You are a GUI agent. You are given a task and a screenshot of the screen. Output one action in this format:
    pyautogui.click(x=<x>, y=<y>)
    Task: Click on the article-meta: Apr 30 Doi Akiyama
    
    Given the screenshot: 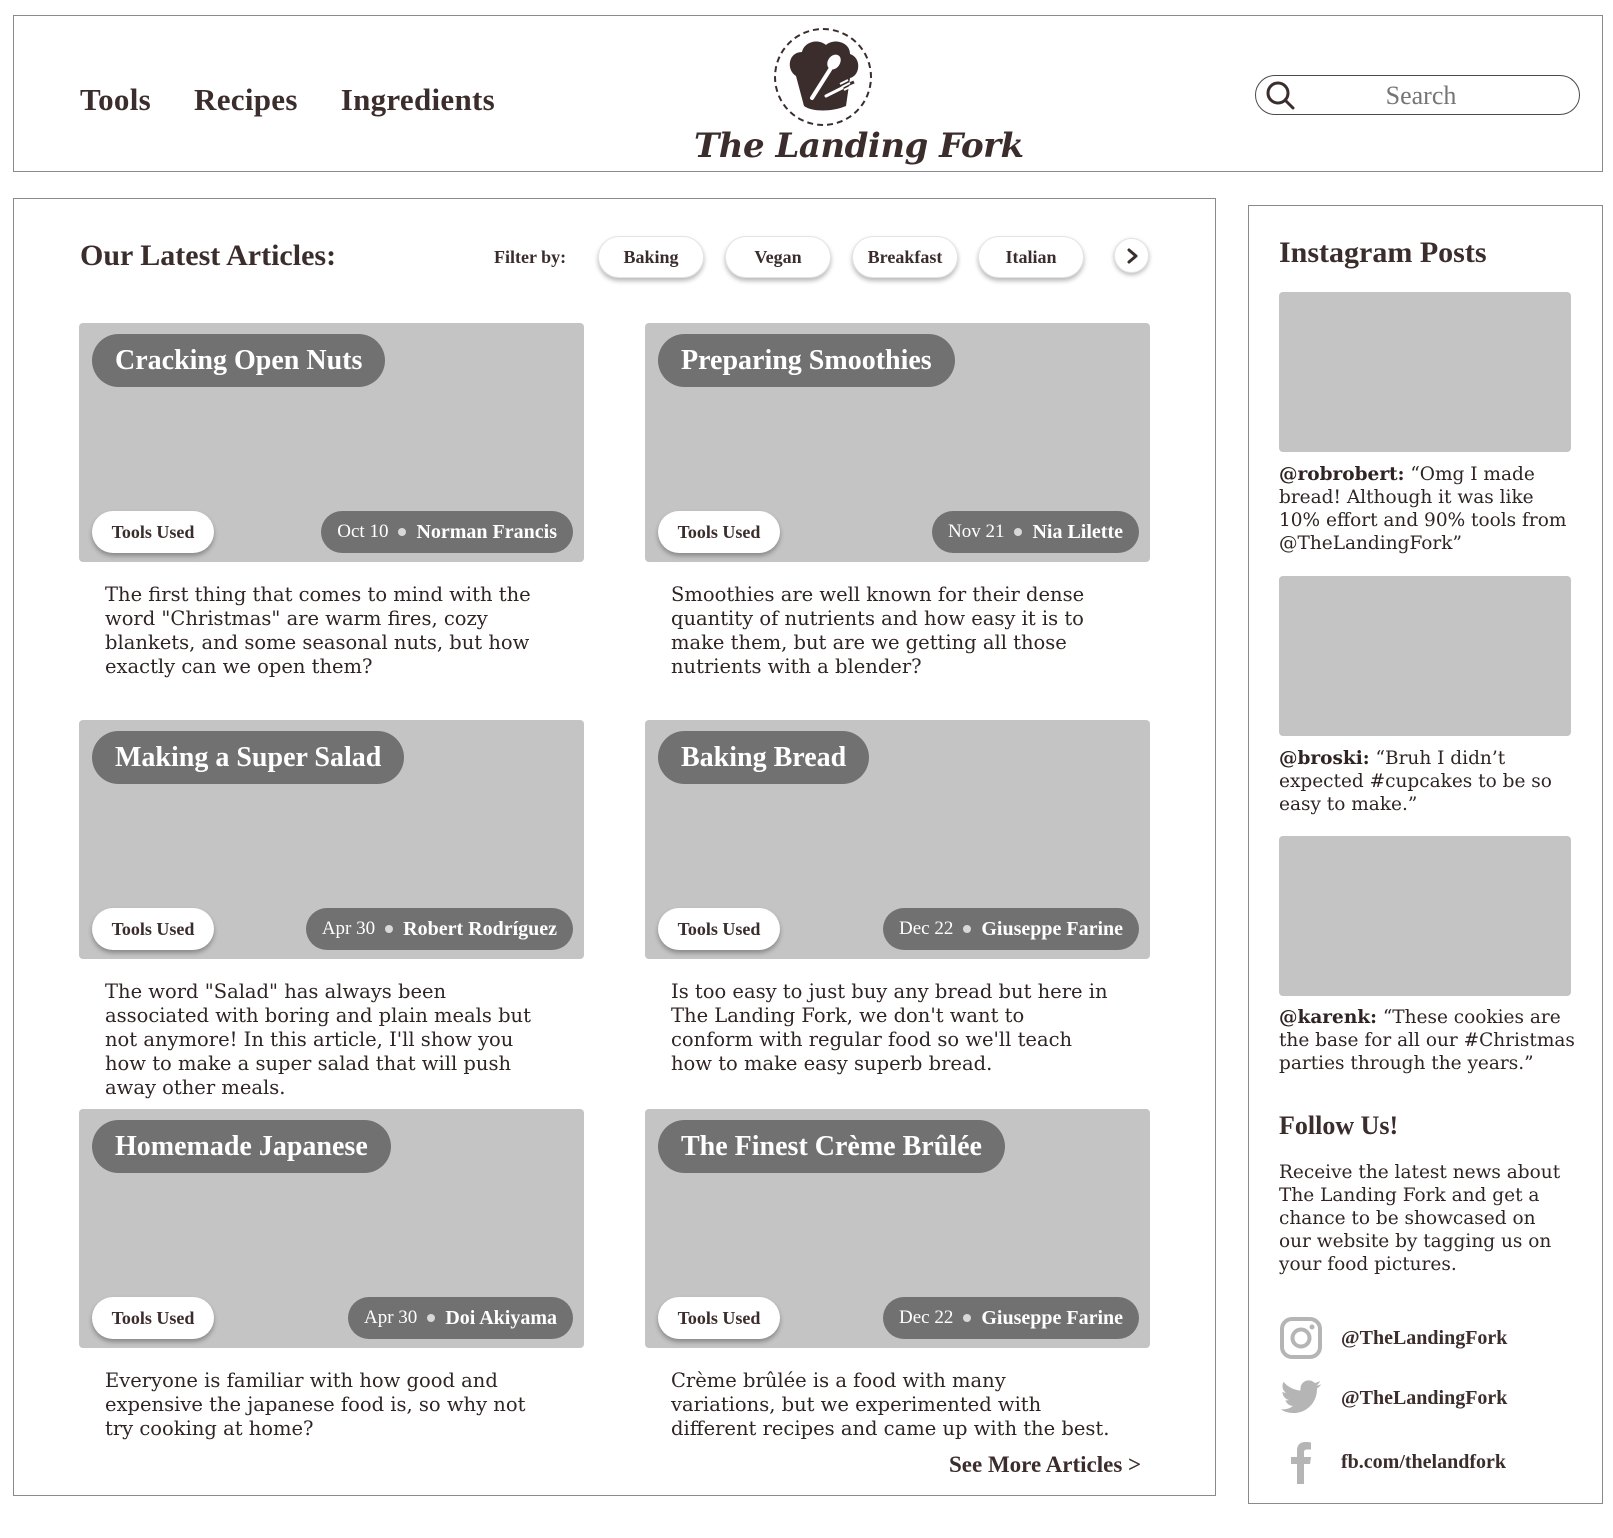 What is the action you would take?
    pyautogui.click(x=460, y=1318)
    